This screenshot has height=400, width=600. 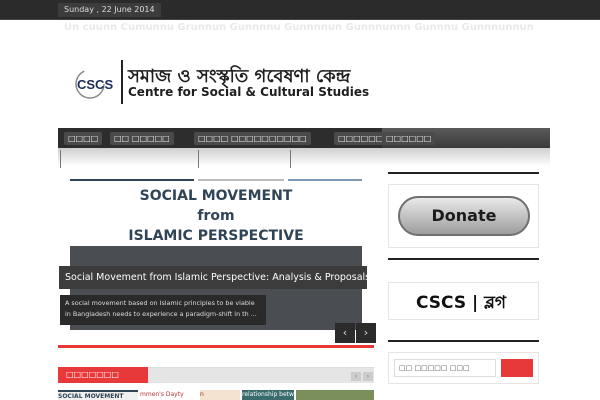 I want to click on slide-rule-blue, so click(x=325, y=180).